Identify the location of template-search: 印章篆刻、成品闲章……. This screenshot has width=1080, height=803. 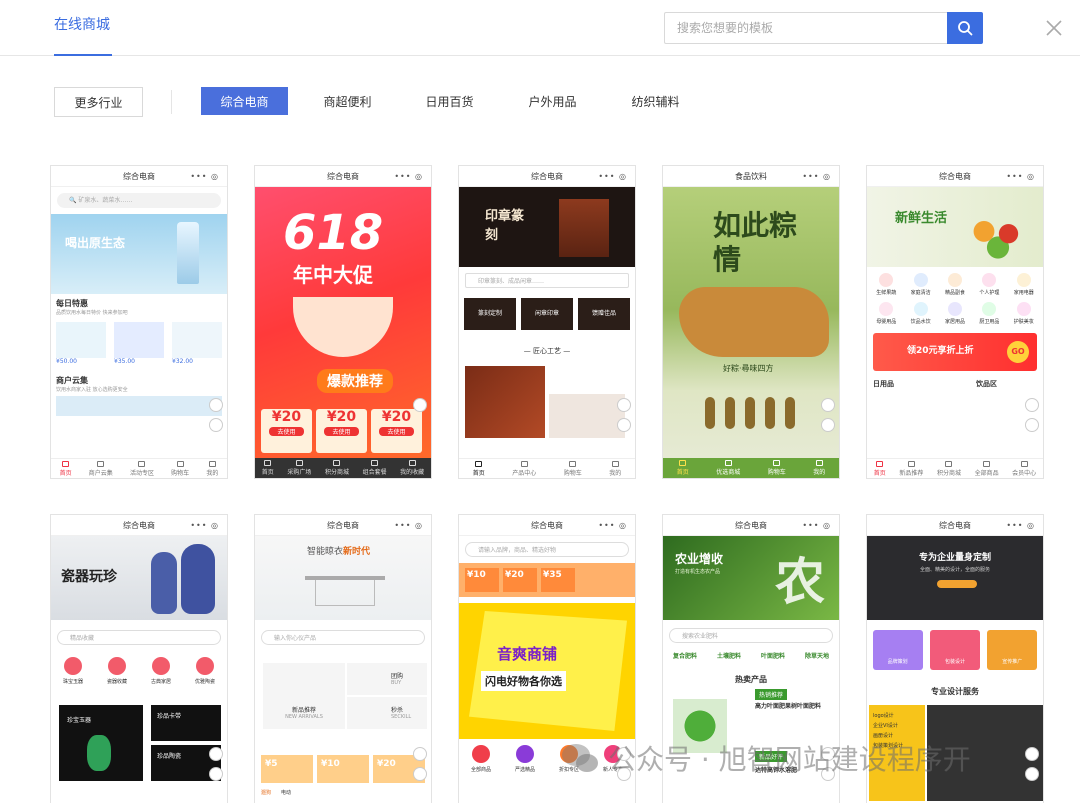
(547, 280).